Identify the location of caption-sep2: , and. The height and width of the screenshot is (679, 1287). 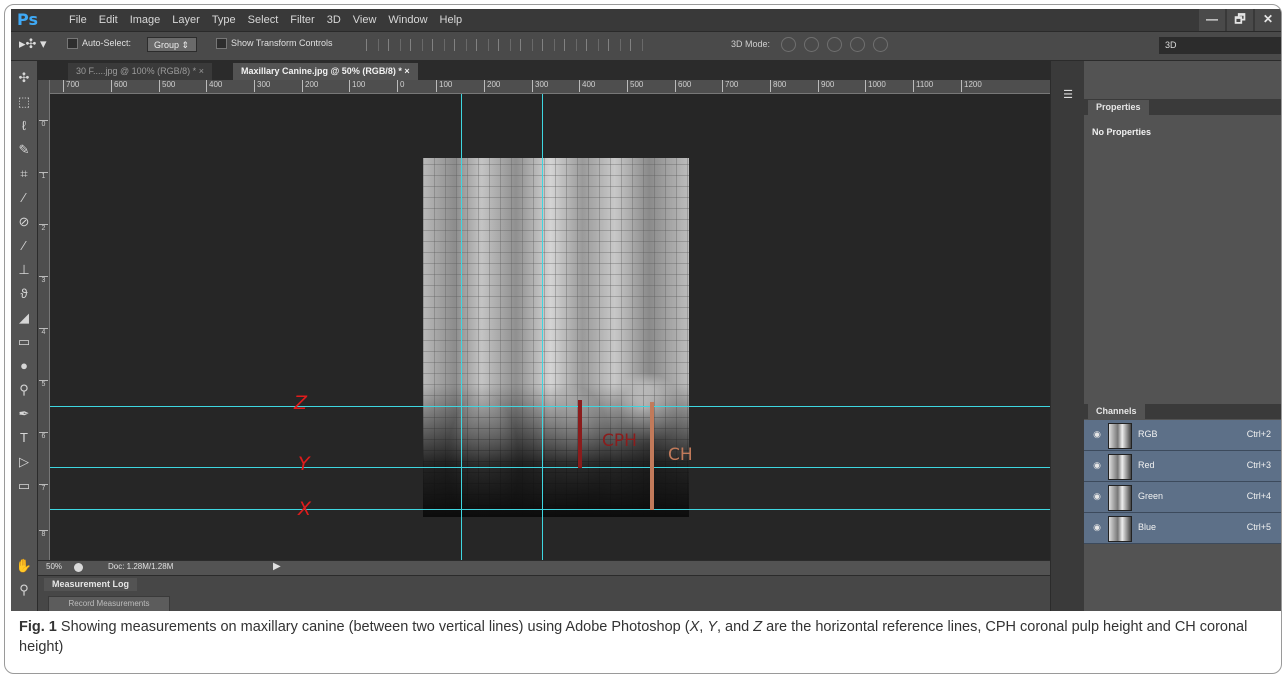
(735, 627).